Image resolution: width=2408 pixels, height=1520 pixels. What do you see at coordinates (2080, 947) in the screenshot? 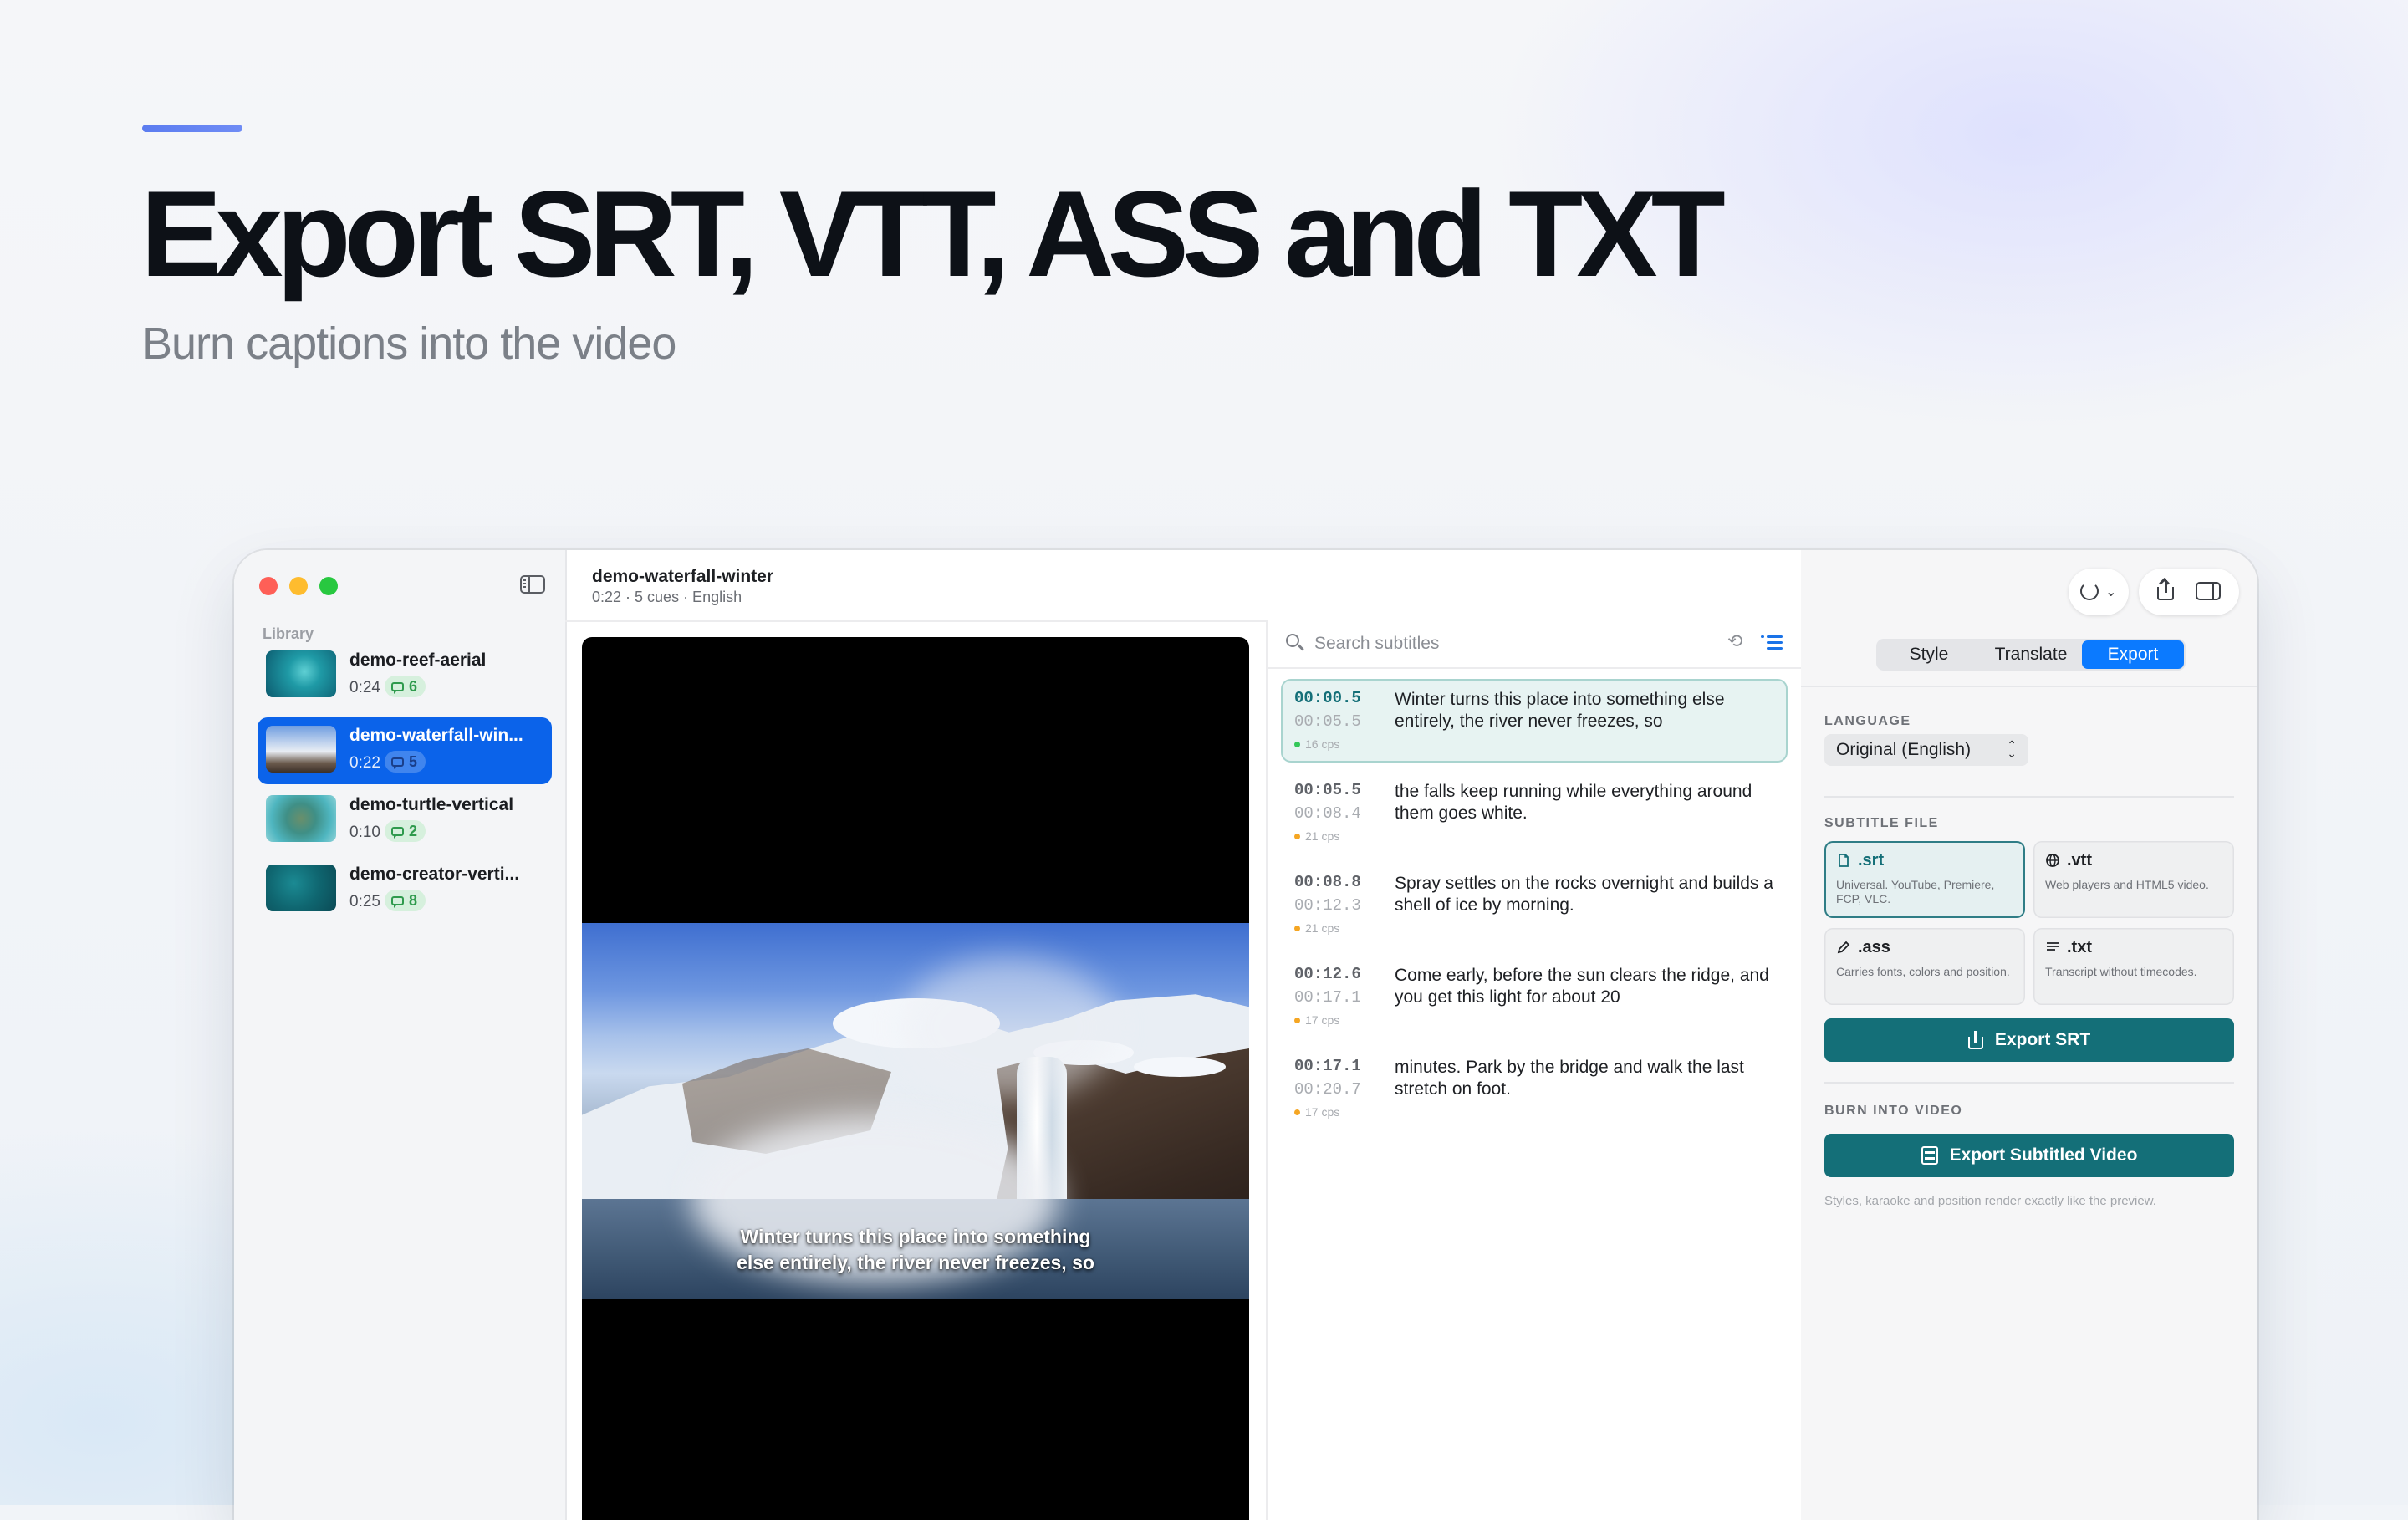
I see `format-ext: .txt` at bounding box center [2080, 947].